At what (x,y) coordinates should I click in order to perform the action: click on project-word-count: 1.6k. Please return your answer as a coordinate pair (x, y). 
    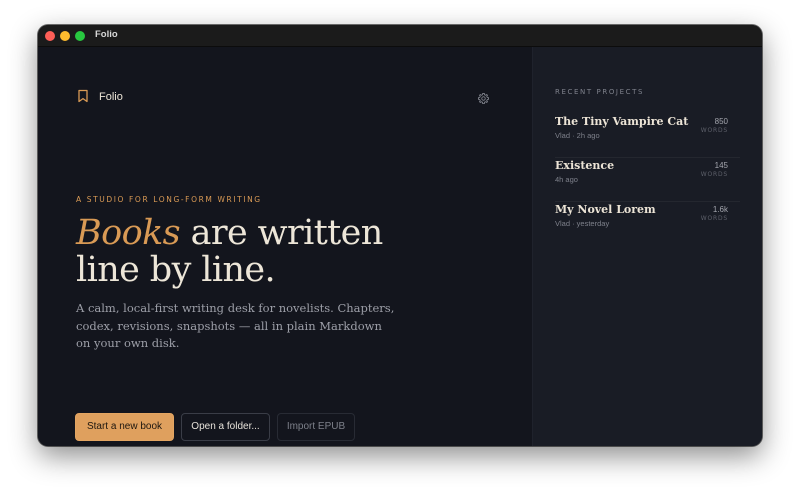
    Looking at the image, I should click on (720, 209).